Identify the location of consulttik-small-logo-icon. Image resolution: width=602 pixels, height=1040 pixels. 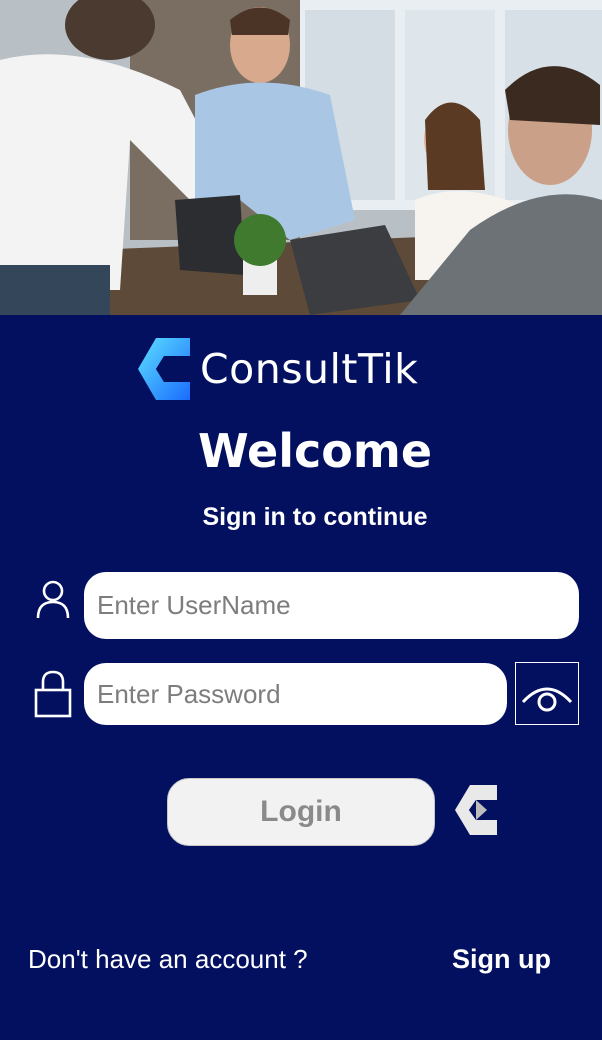
(476, 810).